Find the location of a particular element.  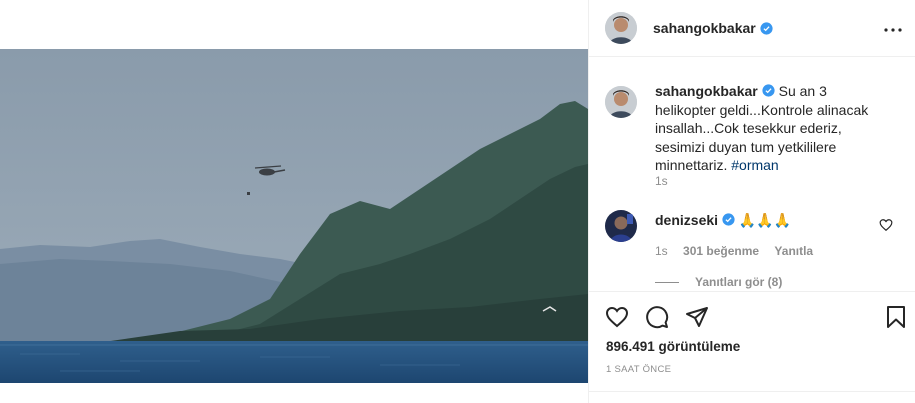

comment-time: 1s is located at coordinates (661, 251).